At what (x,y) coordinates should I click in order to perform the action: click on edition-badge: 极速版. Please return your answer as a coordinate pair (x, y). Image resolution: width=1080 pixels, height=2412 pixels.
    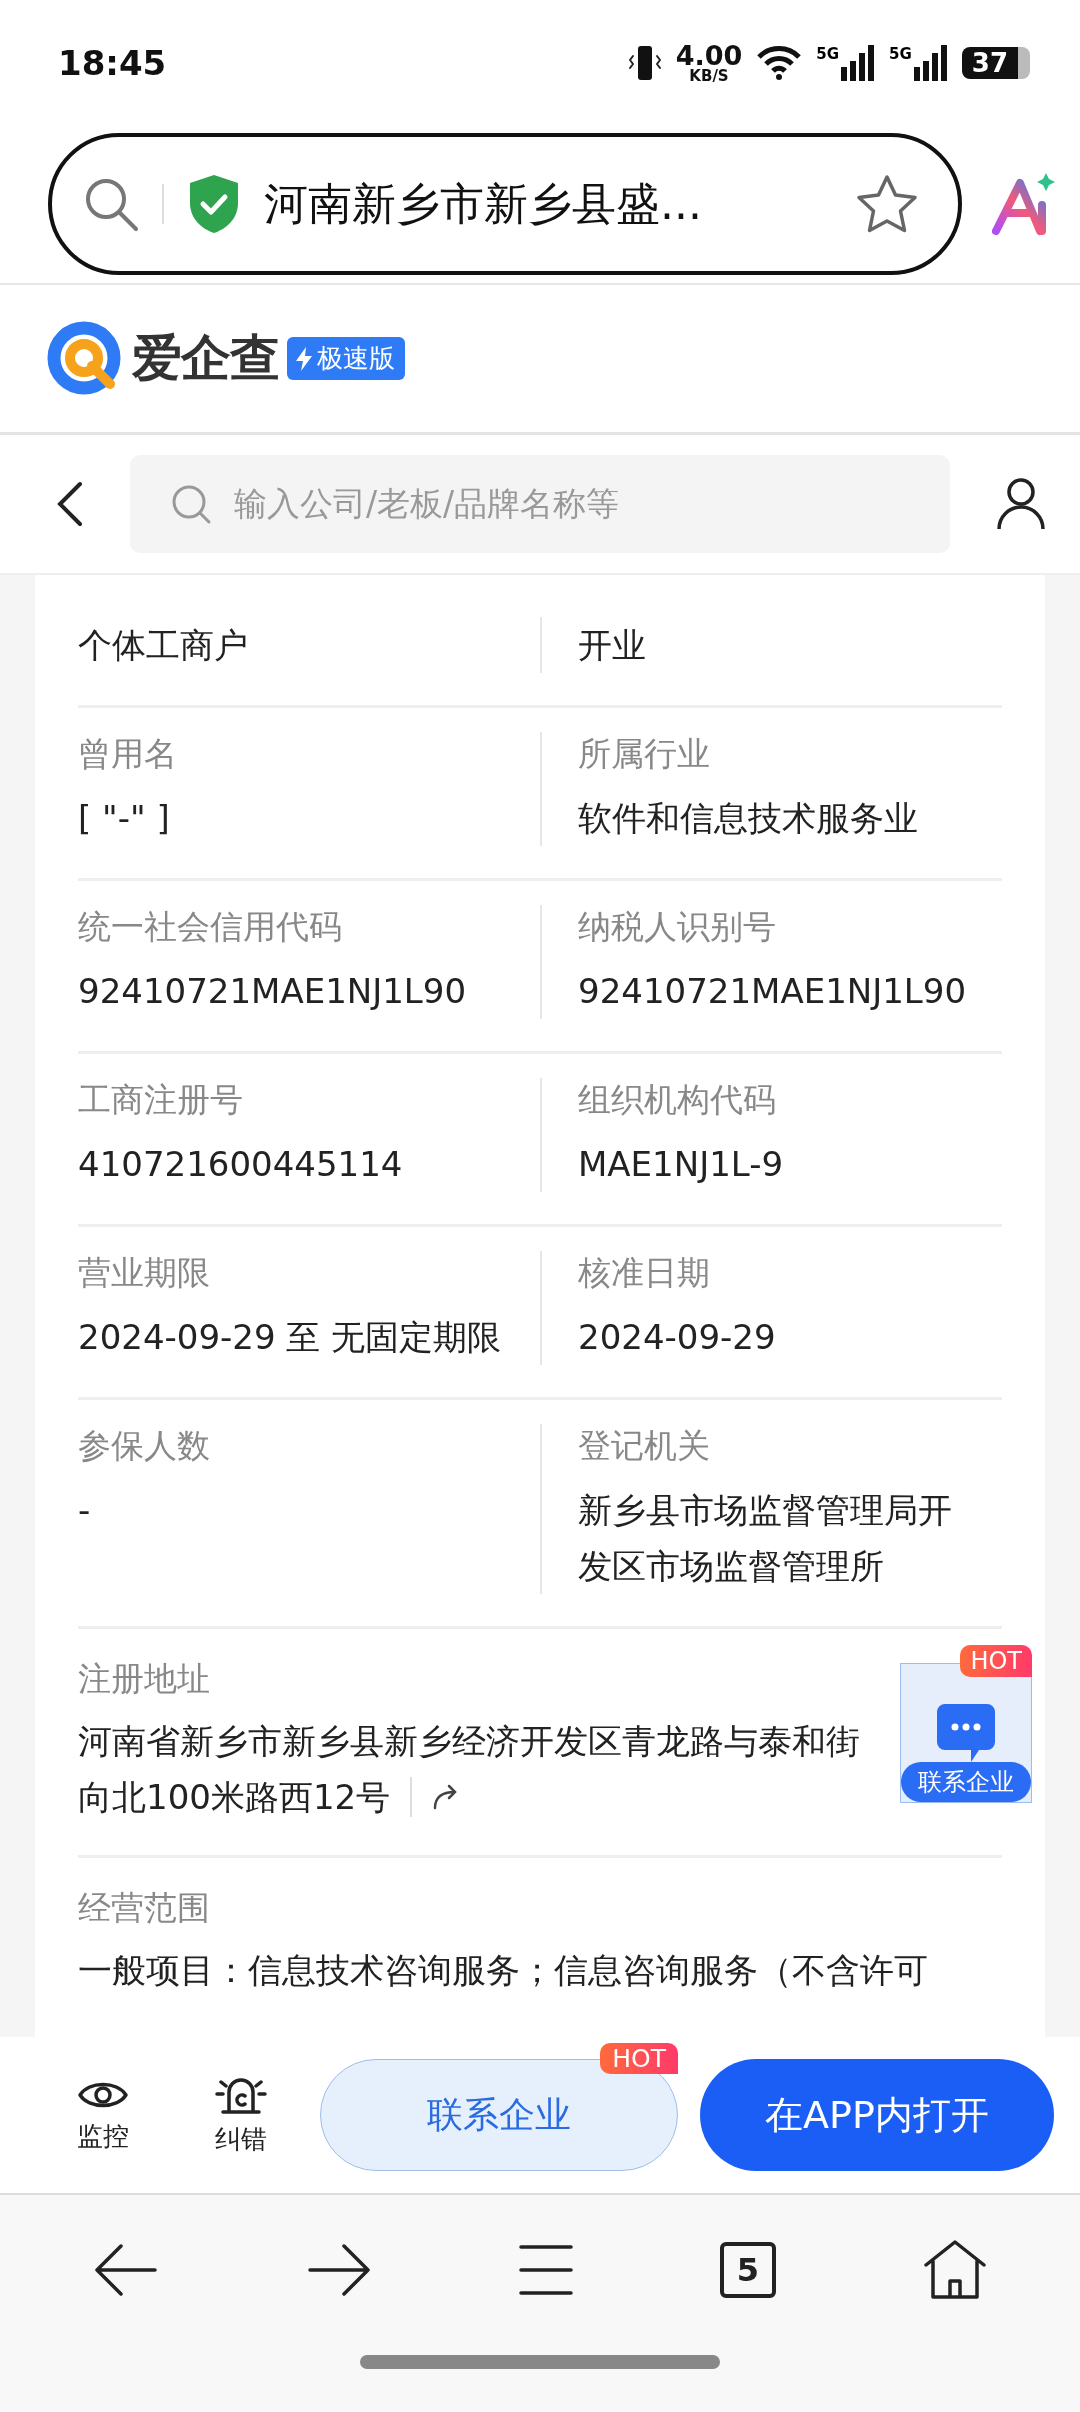
    Looking at the image, I should click on (346, 358).